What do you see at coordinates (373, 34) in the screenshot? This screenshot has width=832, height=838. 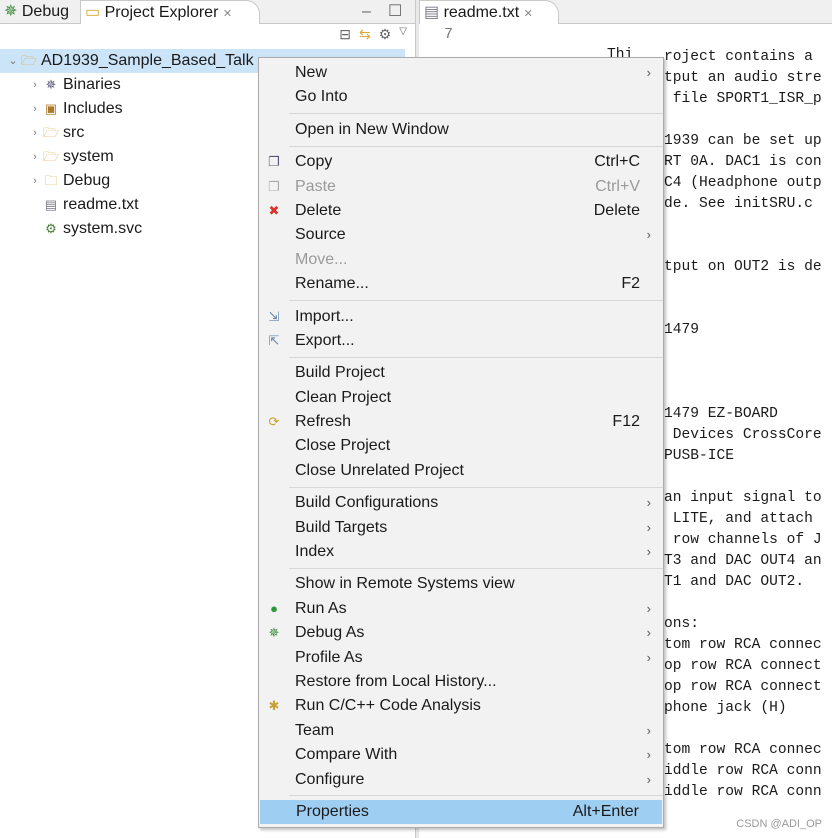 I see `view-toolbar: ⊟ ⇆ ⚙ ▽` at bounding box center [373, 34].